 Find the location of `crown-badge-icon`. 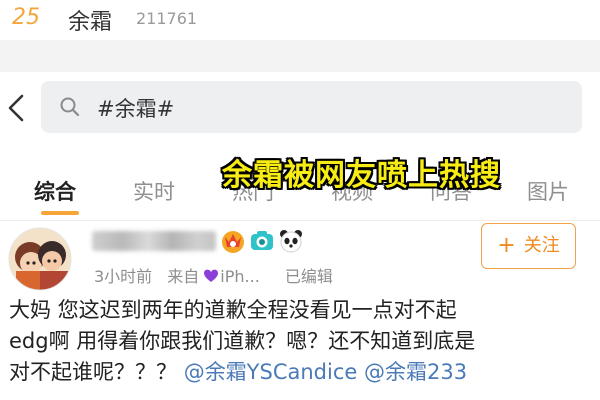

crown-badge-icon is located at coordinates (233, 242).